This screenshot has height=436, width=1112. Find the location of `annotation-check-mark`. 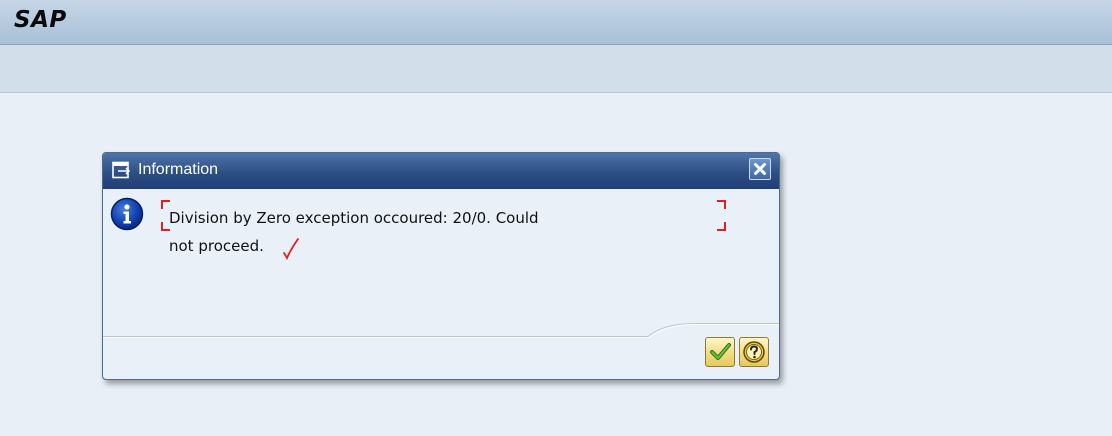

annotation-check-mark is located at coordinates (292, 249).